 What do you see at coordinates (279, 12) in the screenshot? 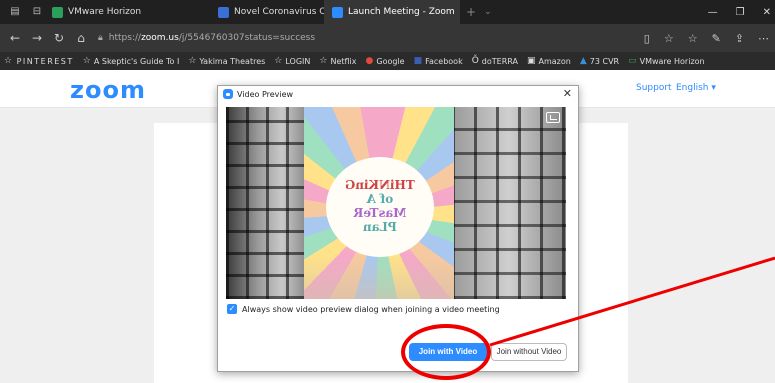
I see `tab-label: Novel Coronavirus Outbreal` at bounding box center [279, 12].